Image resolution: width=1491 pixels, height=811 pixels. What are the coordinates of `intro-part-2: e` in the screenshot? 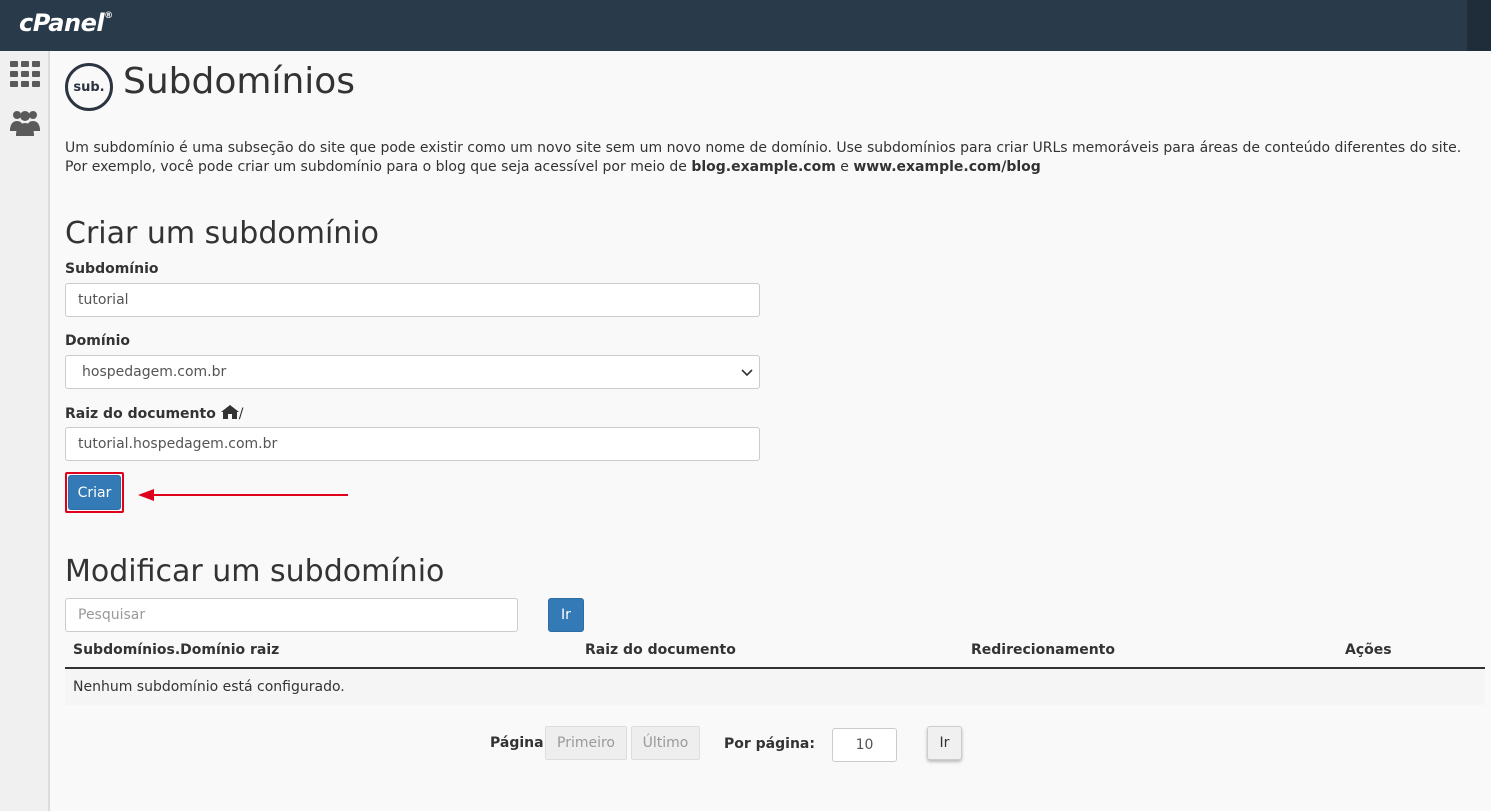 It's located at (844, 167).